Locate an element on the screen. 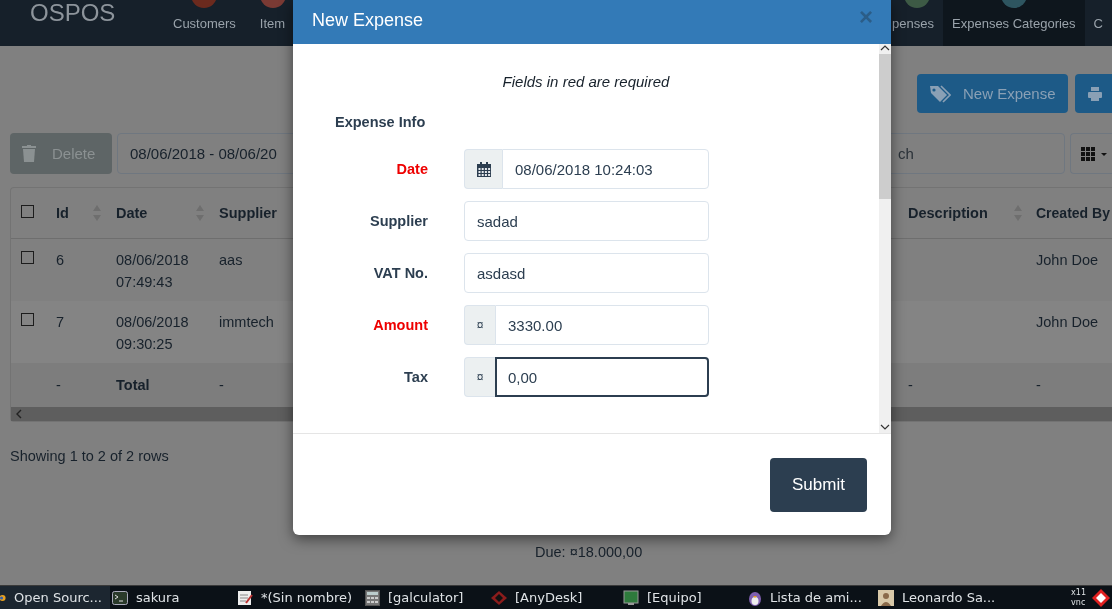 The width and height of the screenshot is (1112, 609). tray-label: vnc is located at coordinates (1078, 602).